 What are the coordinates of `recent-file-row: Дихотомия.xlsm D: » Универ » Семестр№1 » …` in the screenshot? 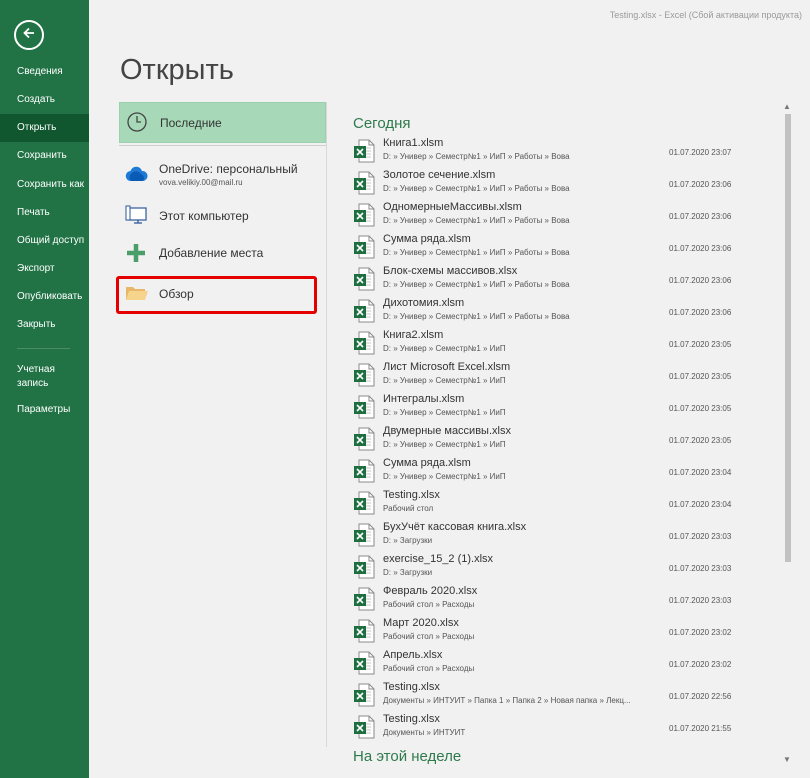 It's located at (565, 311).